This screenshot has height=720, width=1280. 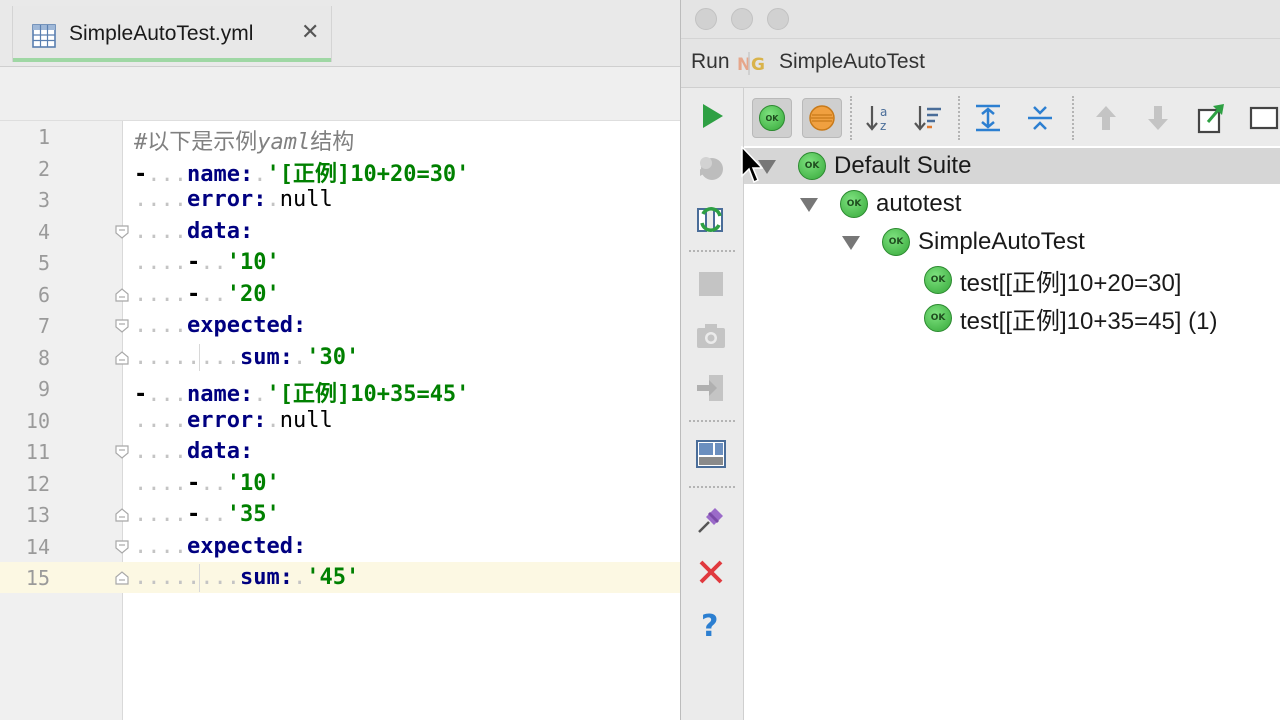 What do you see at coordinates (742, 19) in the screenshot?
I see `window-minimize-button` at bounding box center [742, 19].